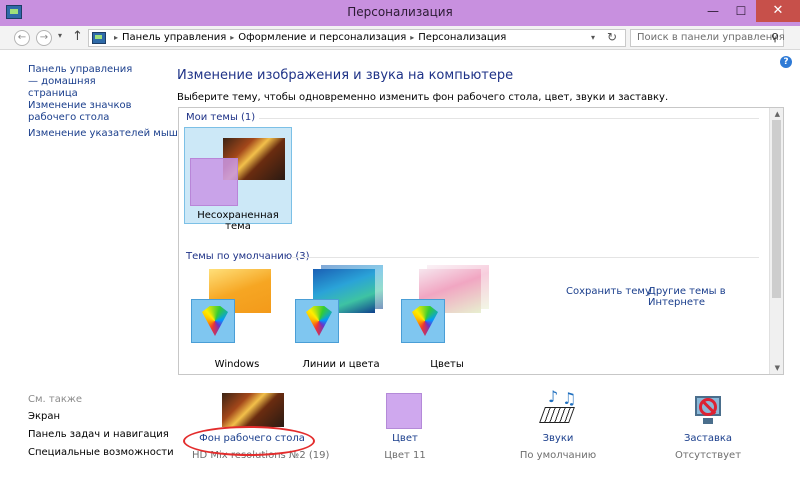 The image size is (800, 477). Describe the element at coordinates (60, 35) in the screenshot. I see `recent-pages-chevron-icon: ▾` at that location.